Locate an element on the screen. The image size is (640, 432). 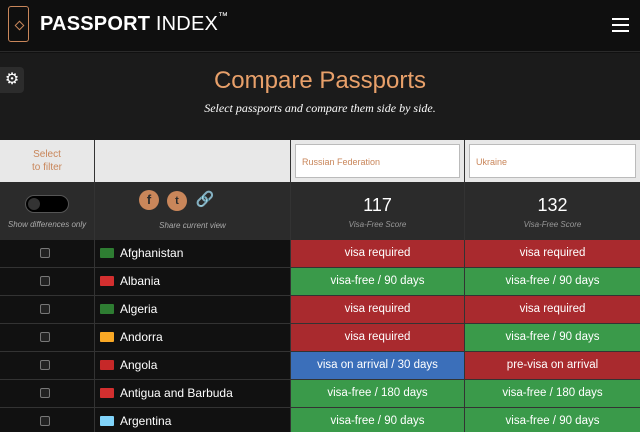
passport-select-1-cell: Russian Federation is located at coordinates (377, 161).